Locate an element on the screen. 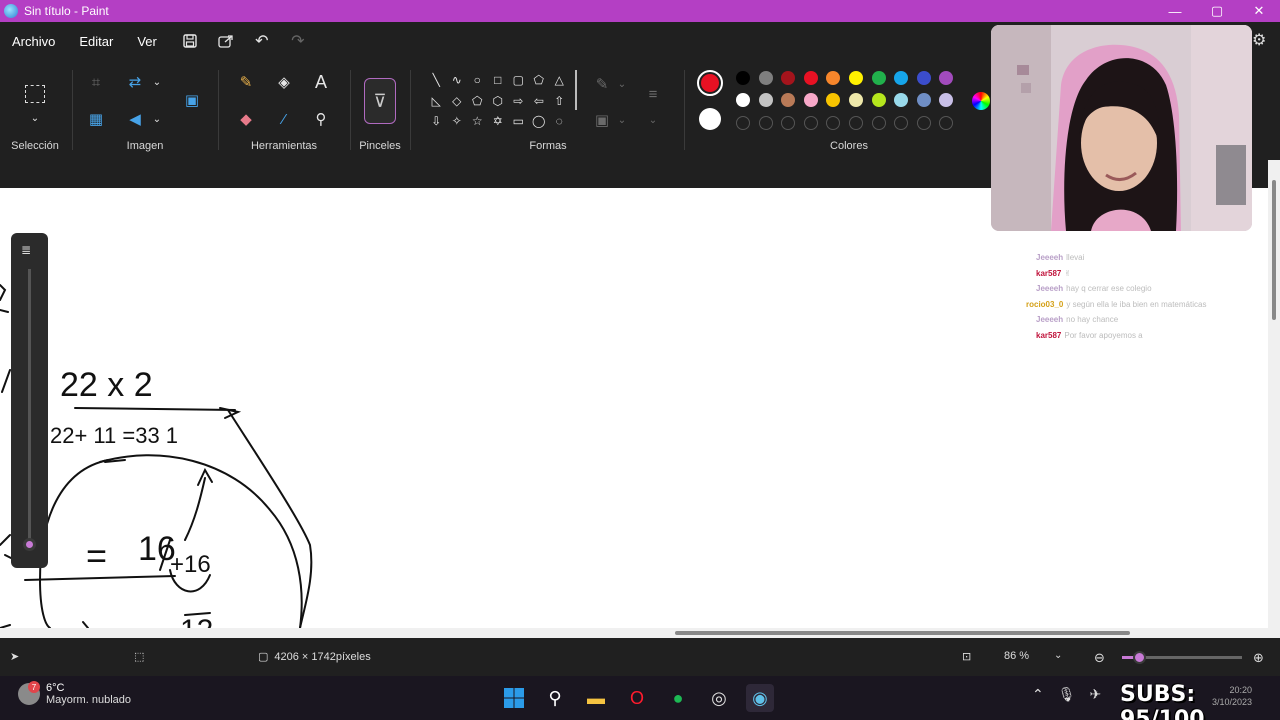  four-point-star-shape-icon: ✧ is located at coordinates (457, 121).